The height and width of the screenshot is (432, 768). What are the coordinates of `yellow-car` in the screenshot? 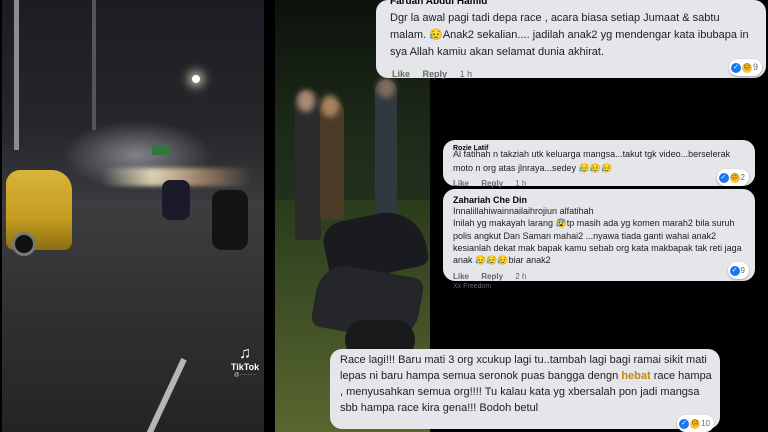 It's located at (39, 213).